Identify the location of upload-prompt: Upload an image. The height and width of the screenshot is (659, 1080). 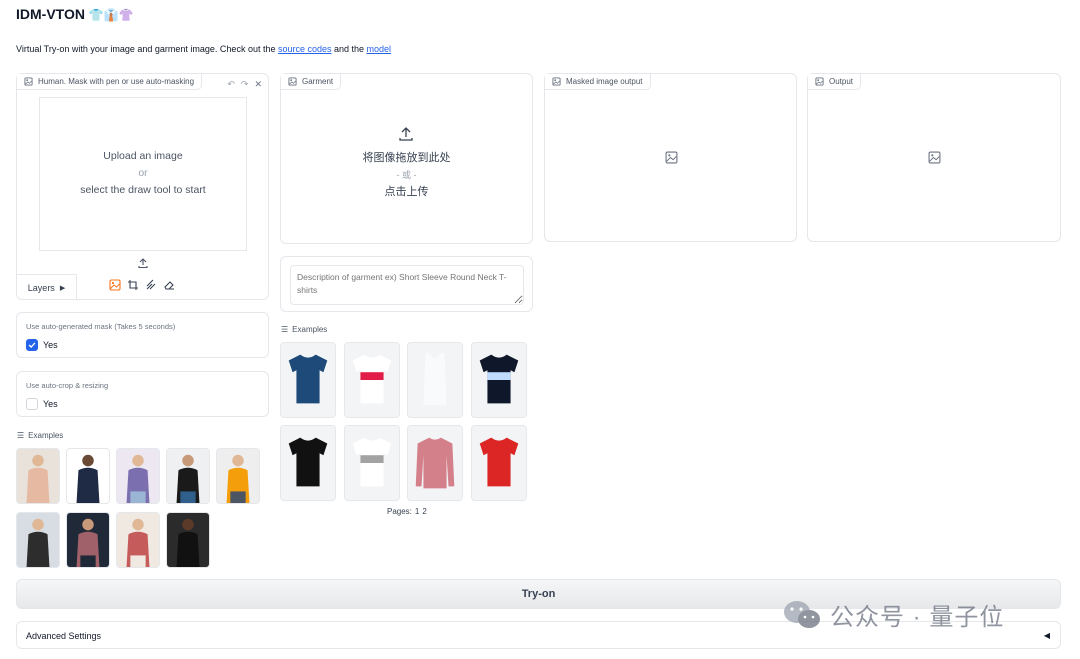
(143, 156).